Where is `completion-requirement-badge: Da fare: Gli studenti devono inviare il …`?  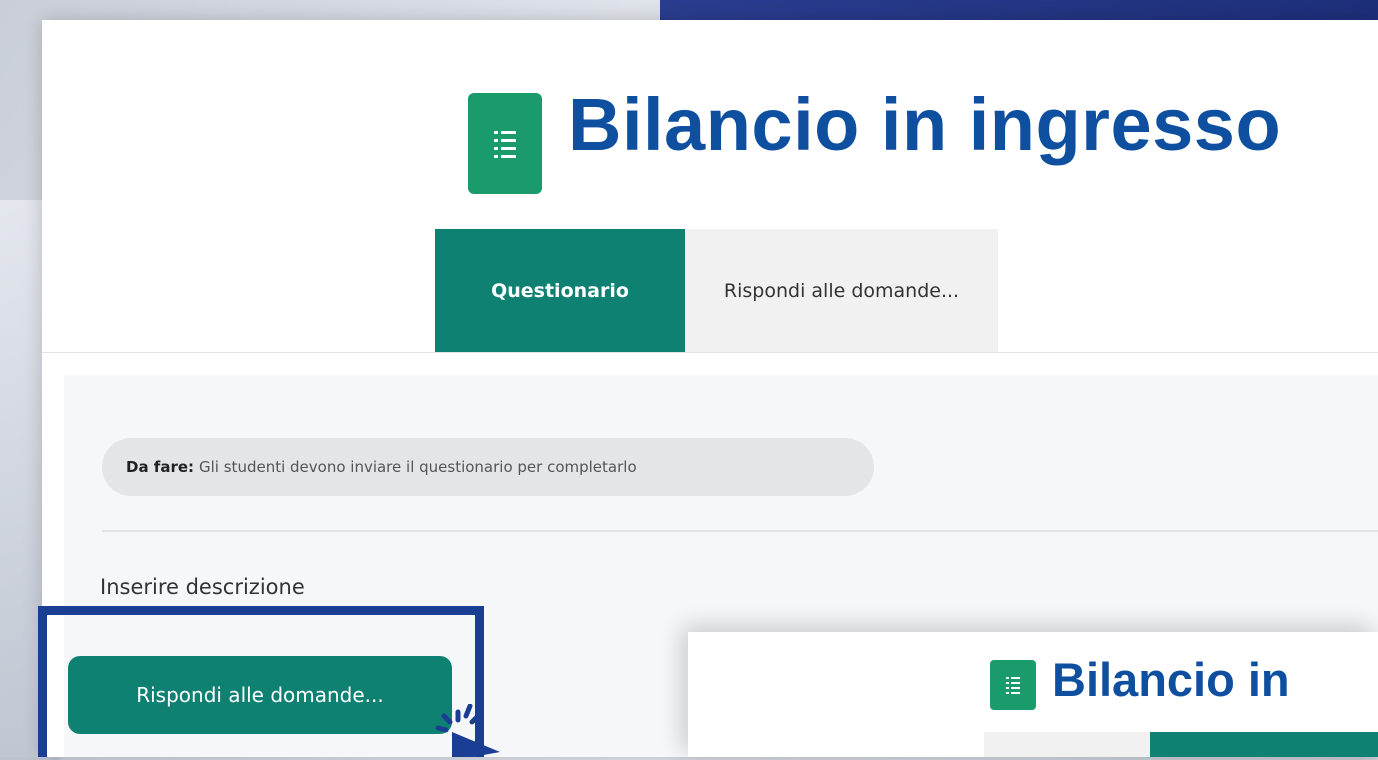
completion-requirement-badge: Da fare: Gli studenti devono inviare il … is located at coordinates (488, 467).